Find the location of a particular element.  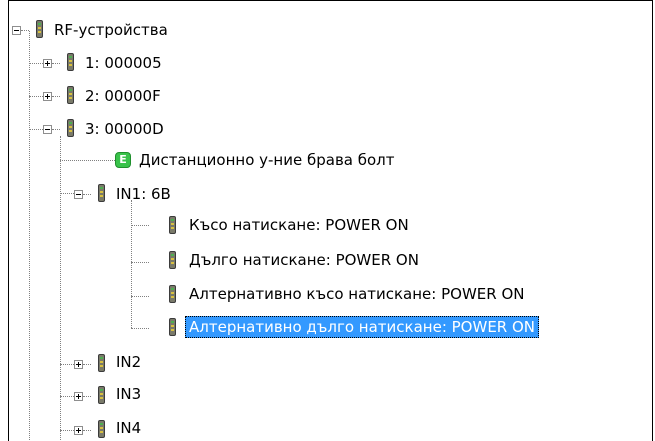

tree-node-in1-item: Алтернативно късо натискане: POWER ON is located at coordinates (330, 297).